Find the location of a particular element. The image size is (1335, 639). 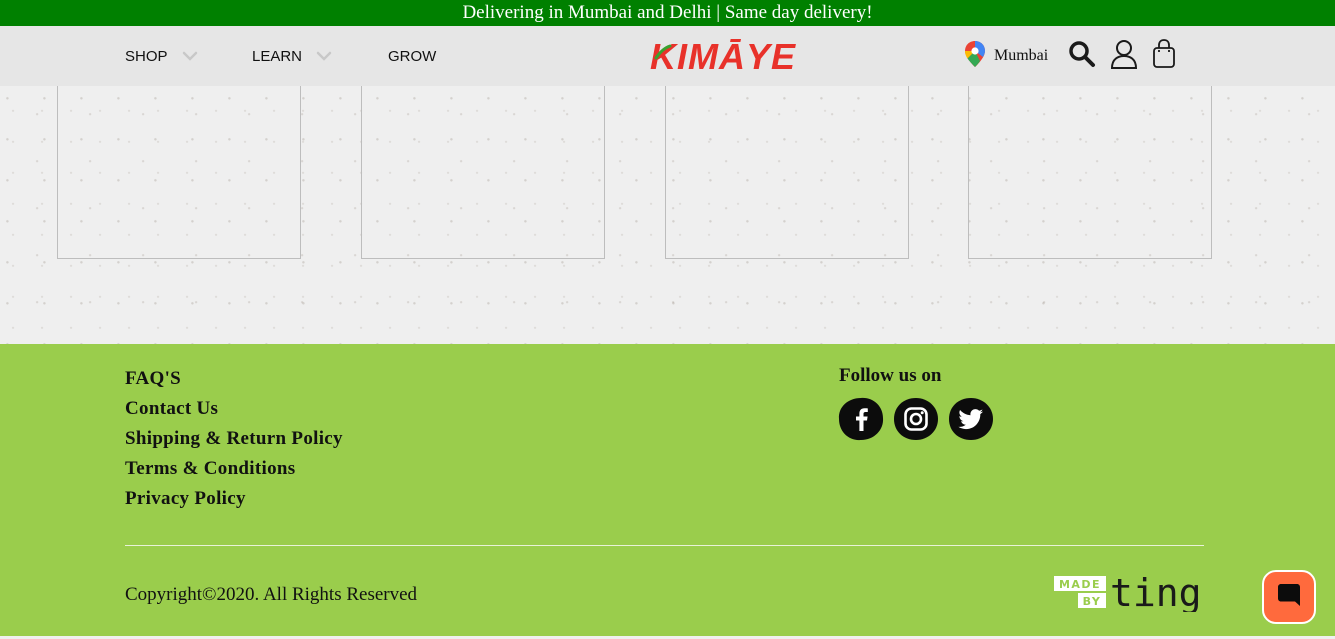

footer-link-shipping: Shipping & Return Policy is located at coordinates (234, 439).